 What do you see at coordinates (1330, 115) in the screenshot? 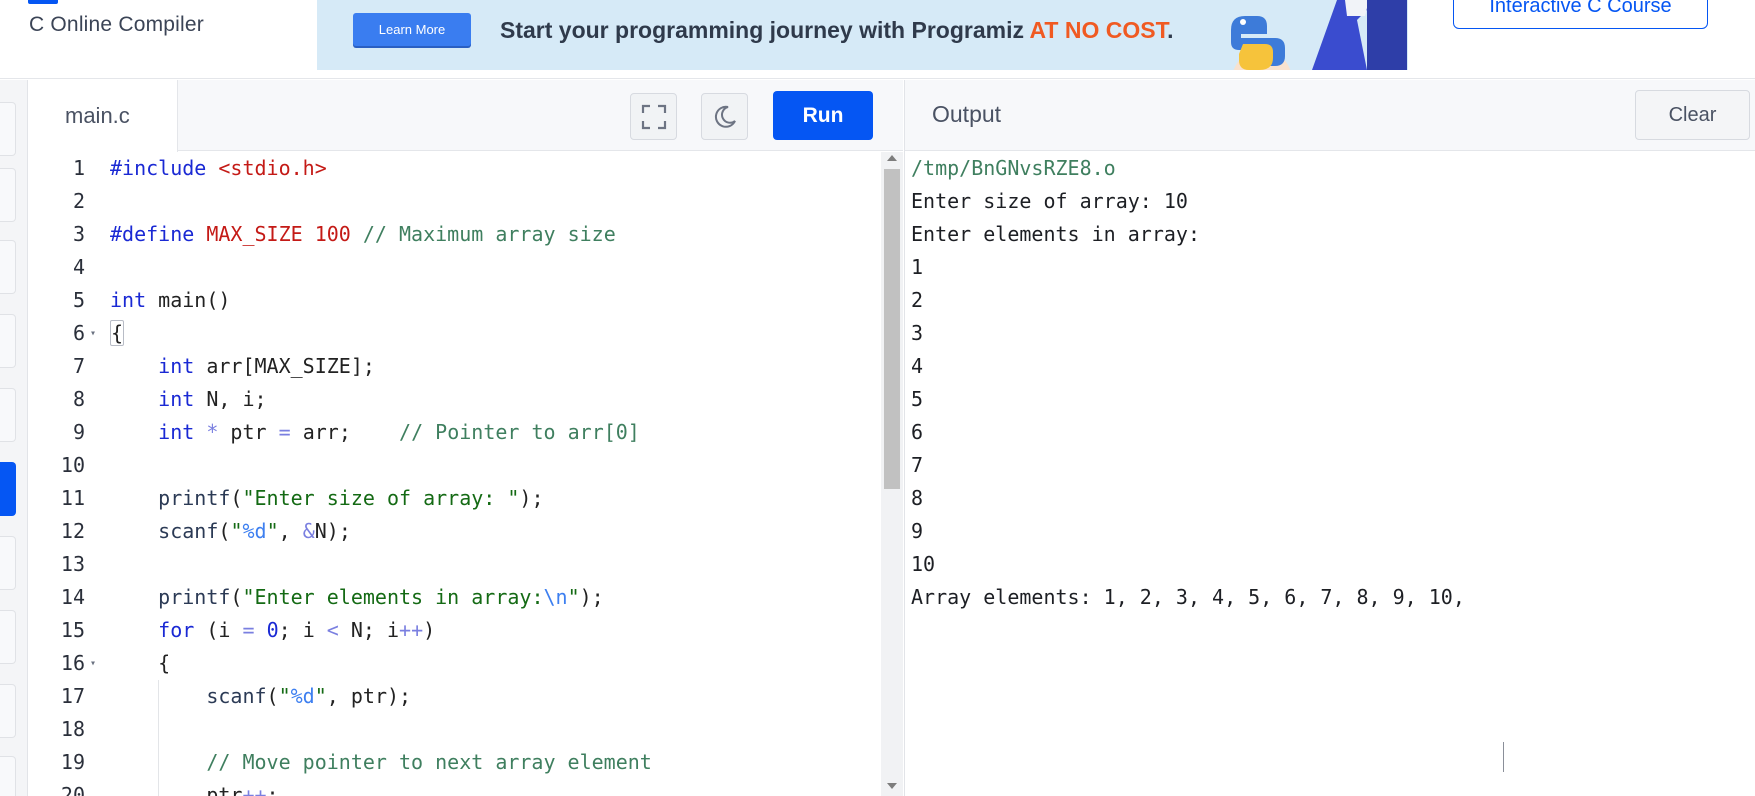
I see `output-toolbar: Output Clear` at bounding box center [1330, 115].